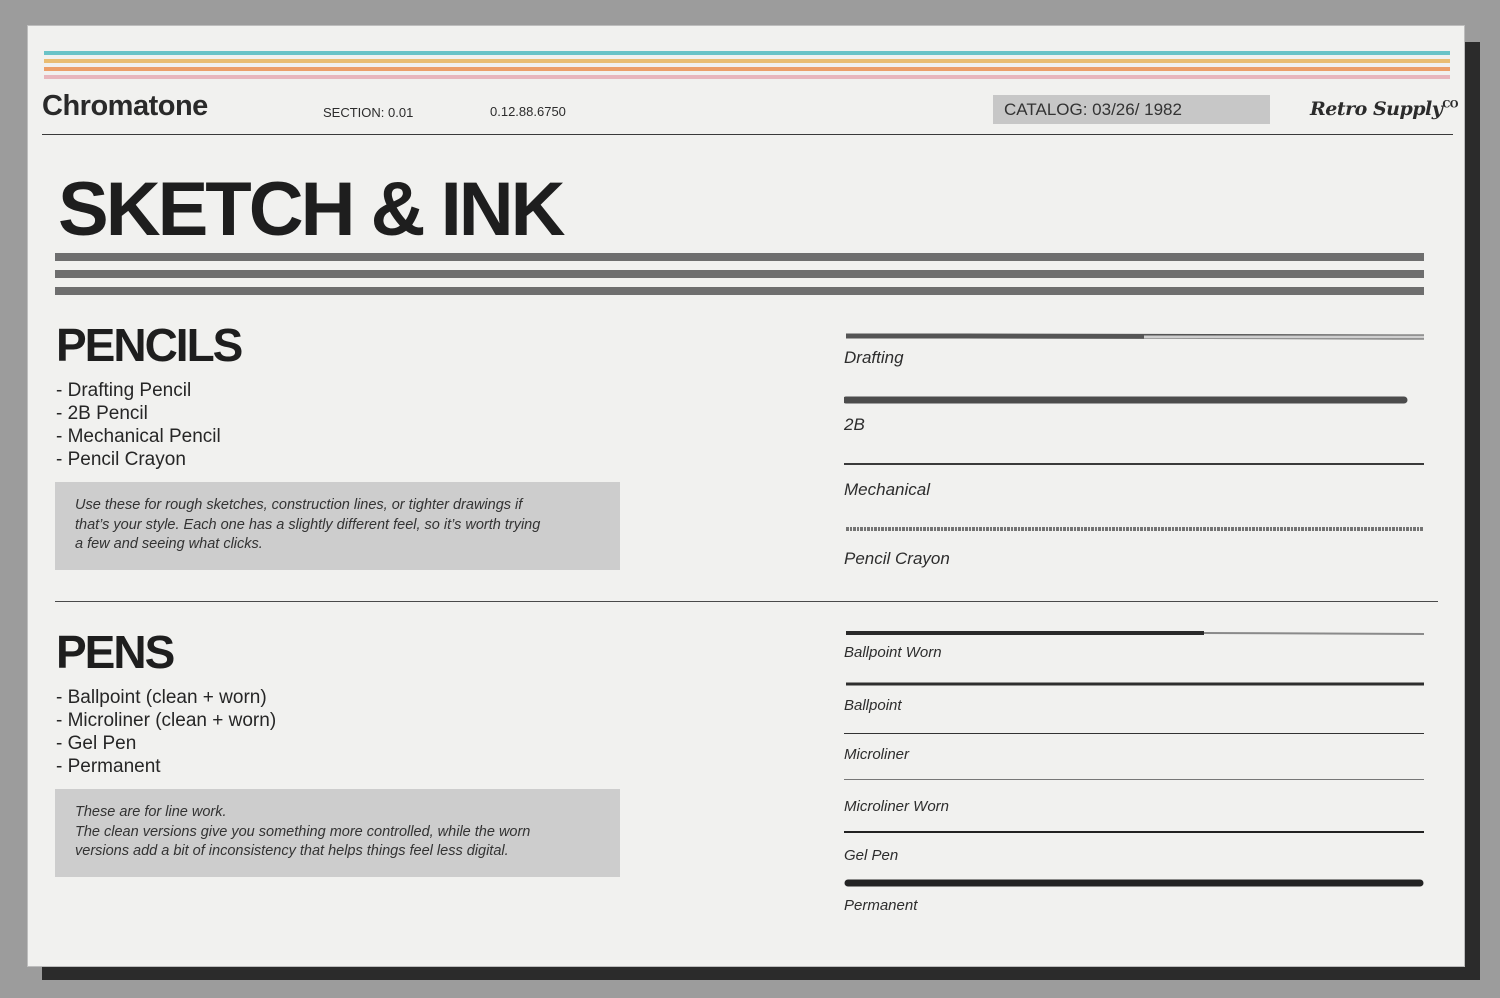 The width and height of the screenshot is (1500, 998). I want to click on list-item: - Microliner (clean + worn), so click(166, 720).